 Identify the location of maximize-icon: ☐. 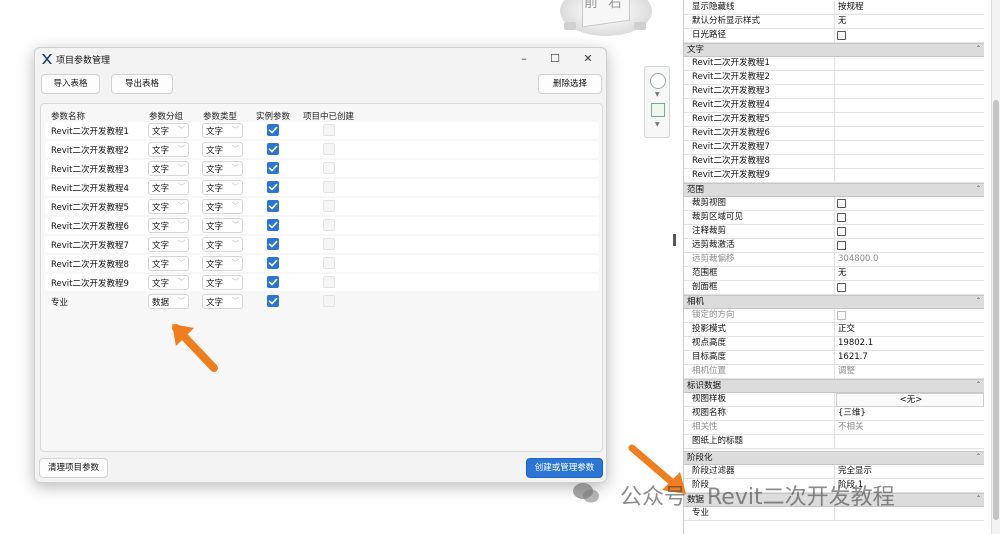
(555, 59).